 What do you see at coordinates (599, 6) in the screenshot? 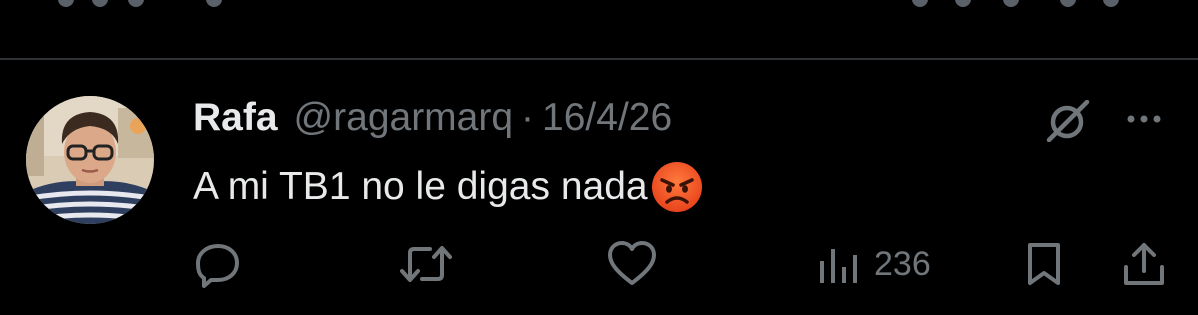
I see `previous-tweet-actions-strip` at bounding box center [599, 6].